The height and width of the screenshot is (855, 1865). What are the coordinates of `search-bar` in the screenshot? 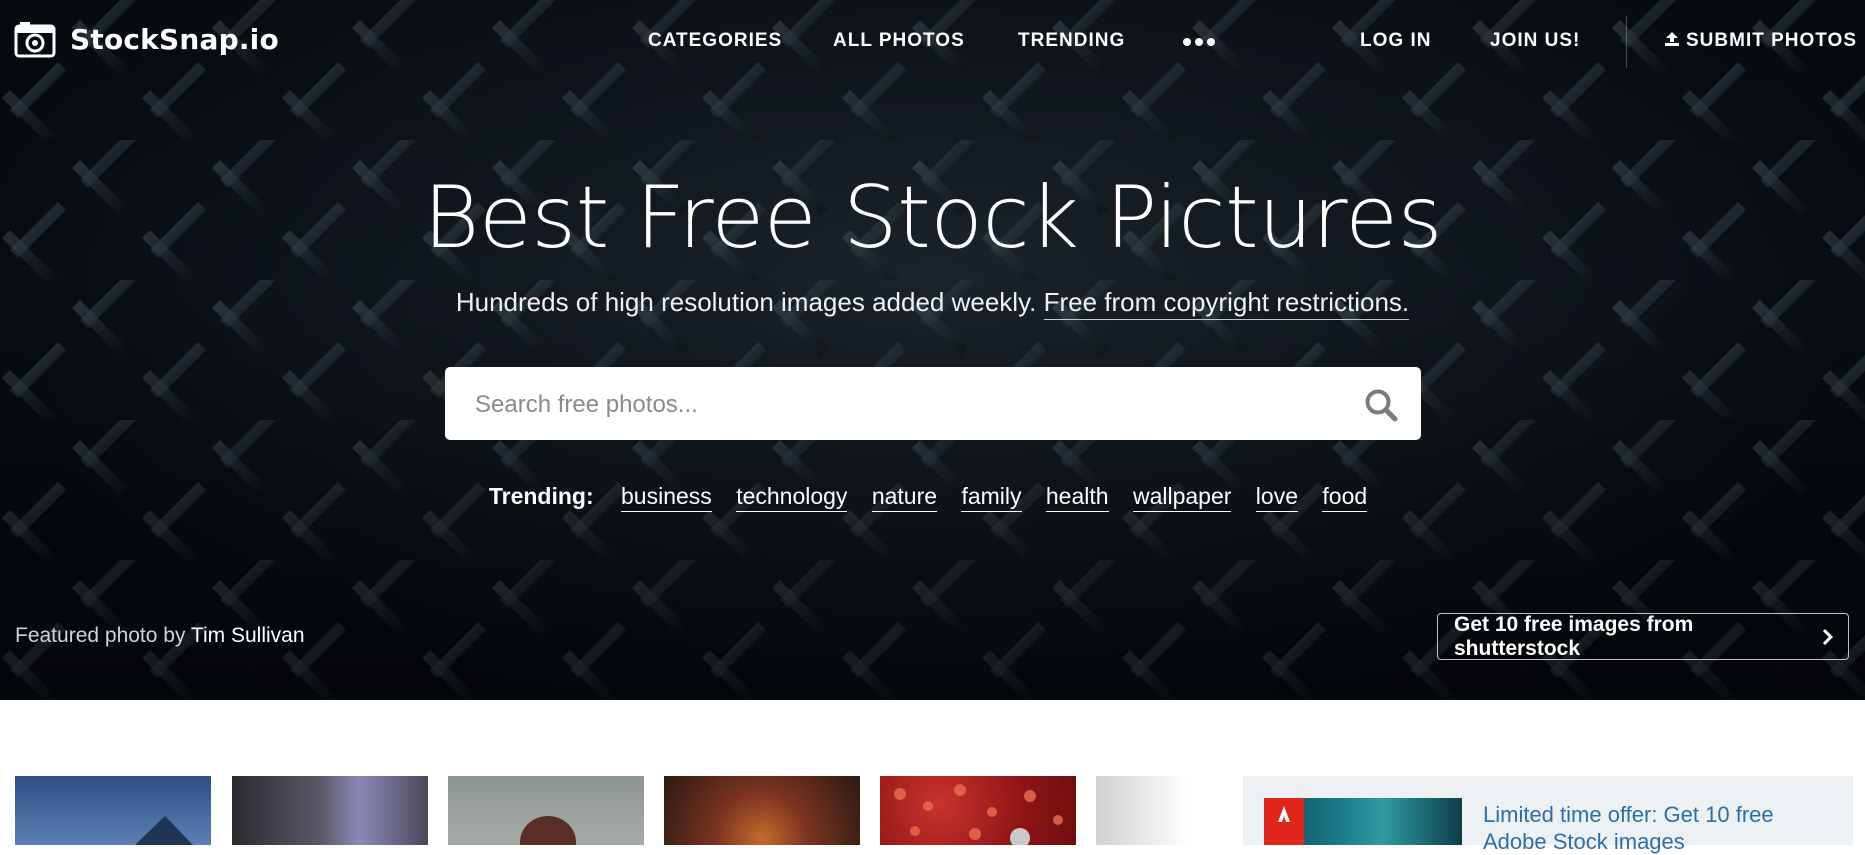 It's located at (933, 404).